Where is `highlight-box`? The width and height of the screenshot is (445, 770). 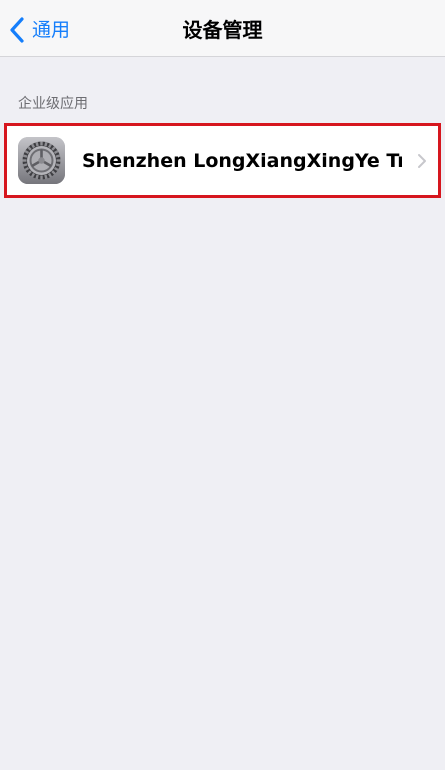
highlight-box is located at coordinates (222, 160).